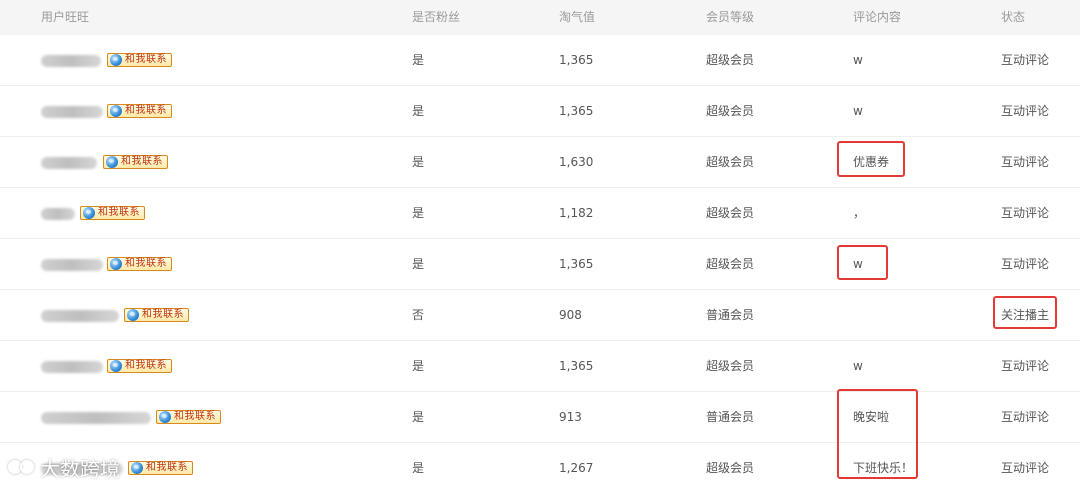 This screenshot has height=493, width=1080. I want to click on highlight-box-w, so click(862, 262).